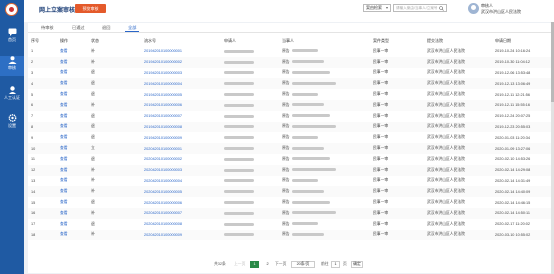 This screenshot has height=274, width=554. I want to click on serial-cell: 202042010100000005, so click(181, 192).